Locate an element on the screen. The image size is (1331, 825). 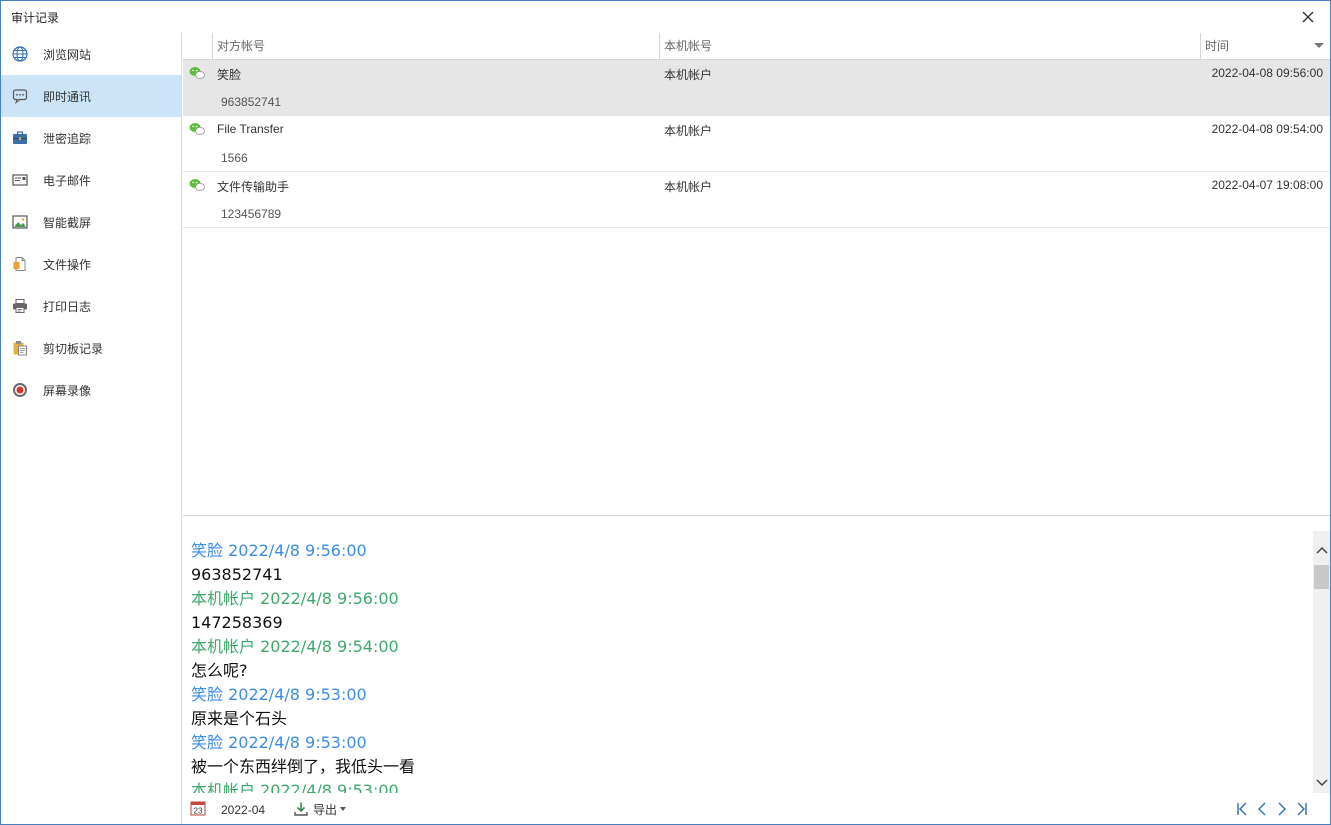
chat-sender-line: 本机帐户 2022/4/8 9:56:00 is located at coordinates (295, 598).